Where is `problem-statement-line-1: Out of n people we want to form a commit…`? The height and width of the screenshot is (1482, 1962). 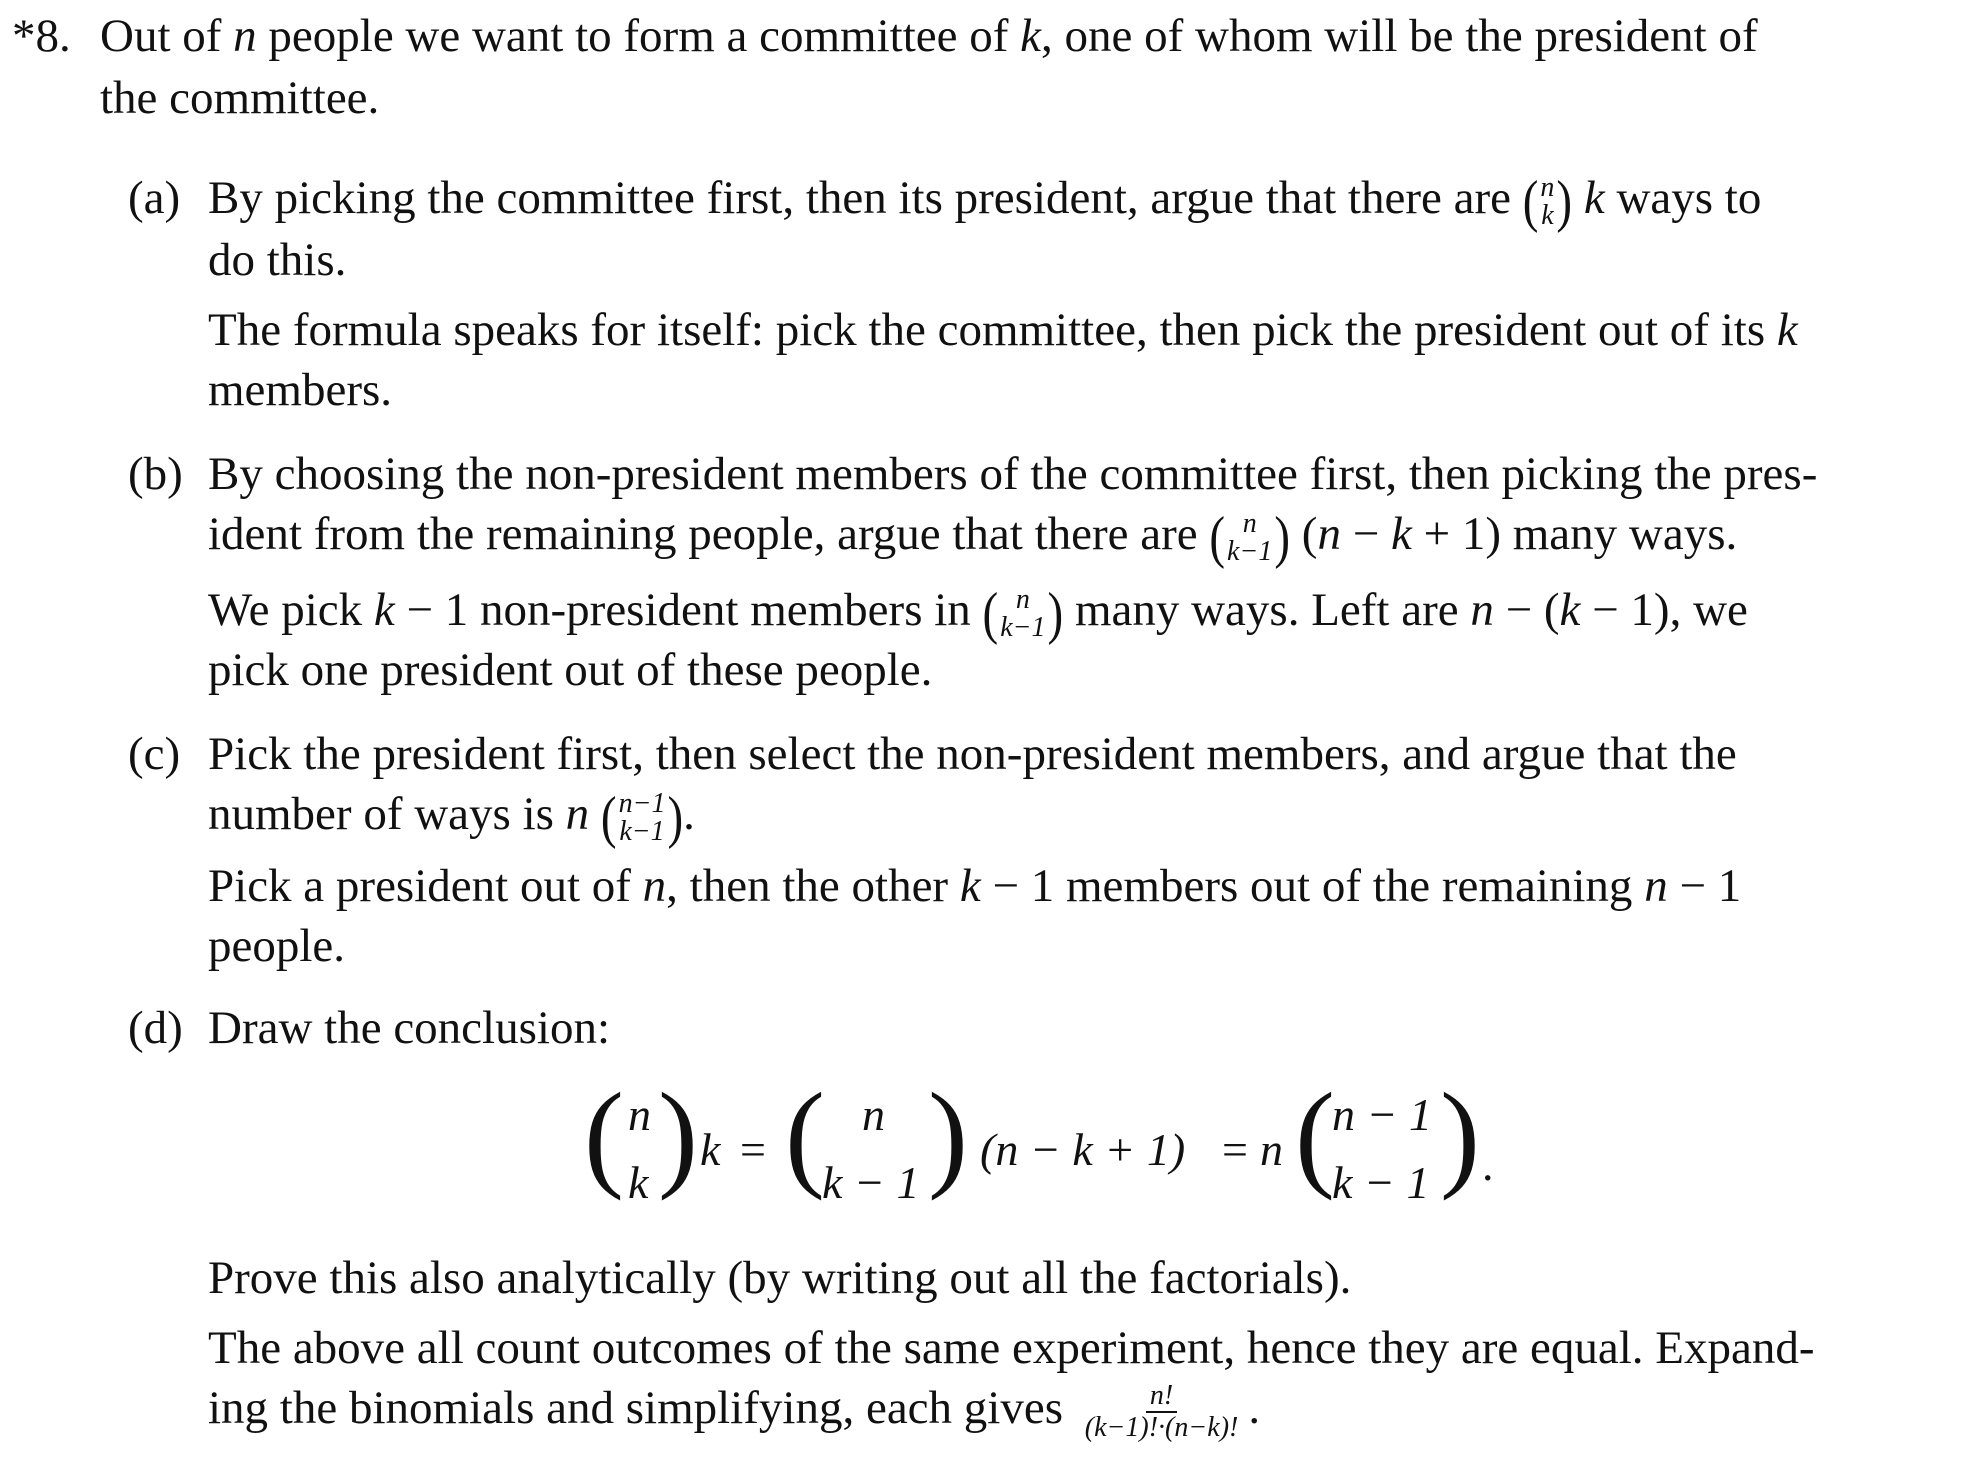 problem-statement-line-1: Out of n people we want to form a commit… is located at coordinates (929, 36).